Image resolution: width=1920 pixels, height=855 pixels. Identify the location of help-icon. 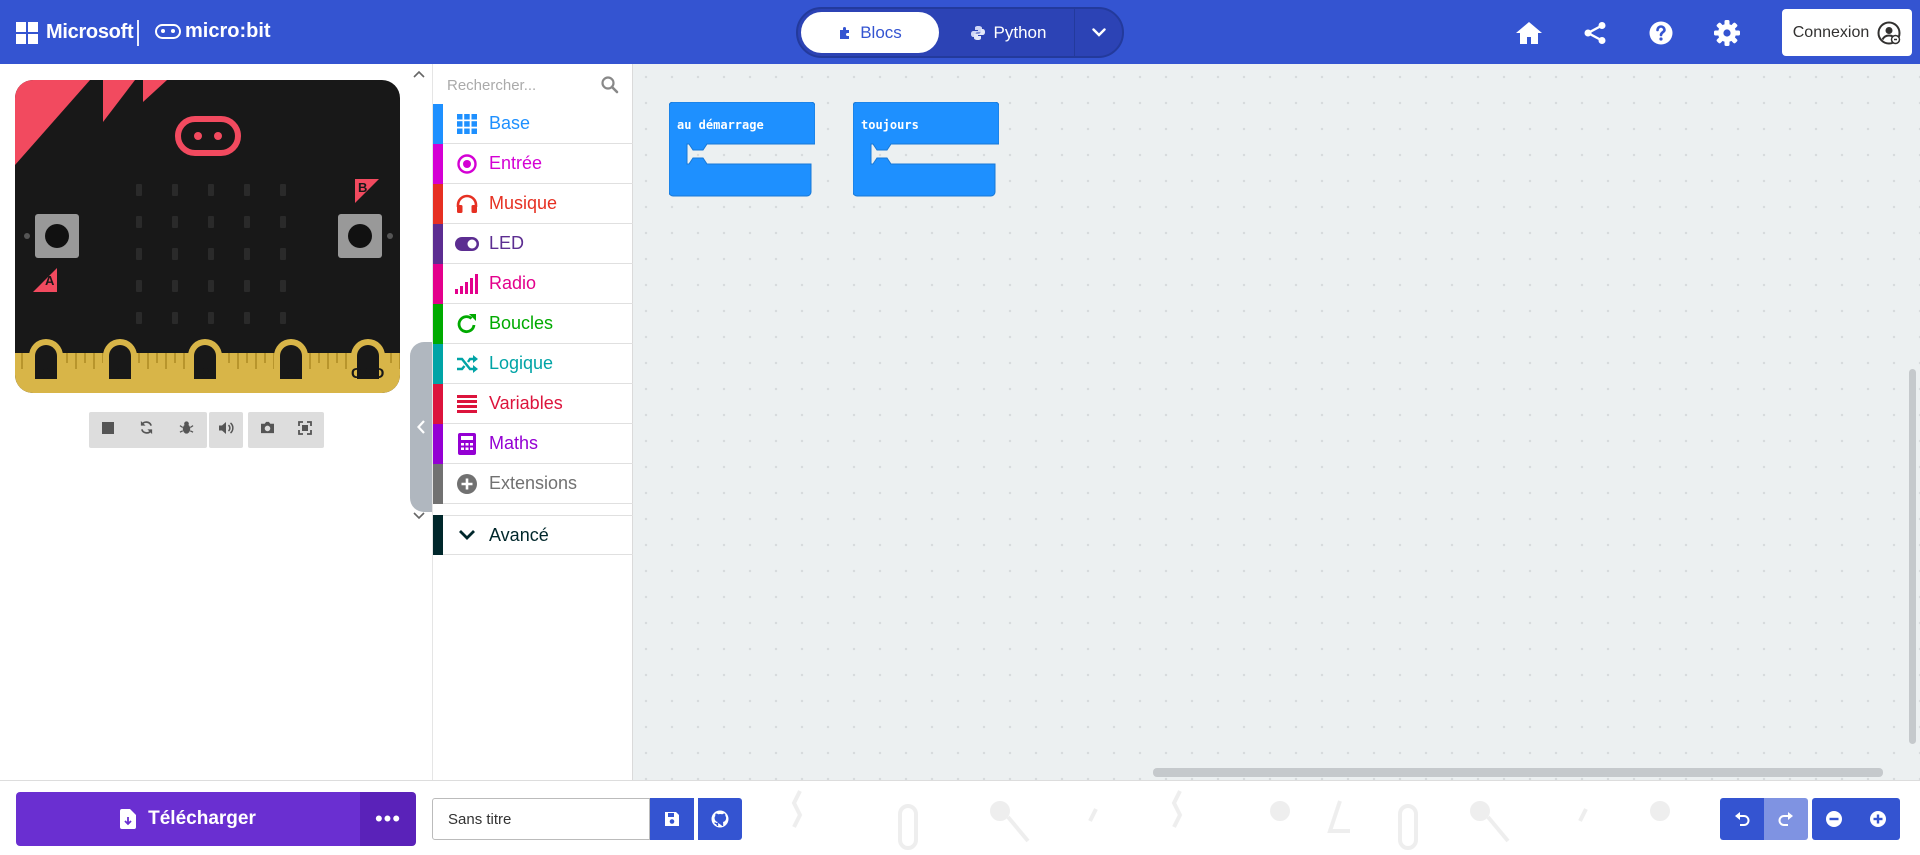
(1661, 33).